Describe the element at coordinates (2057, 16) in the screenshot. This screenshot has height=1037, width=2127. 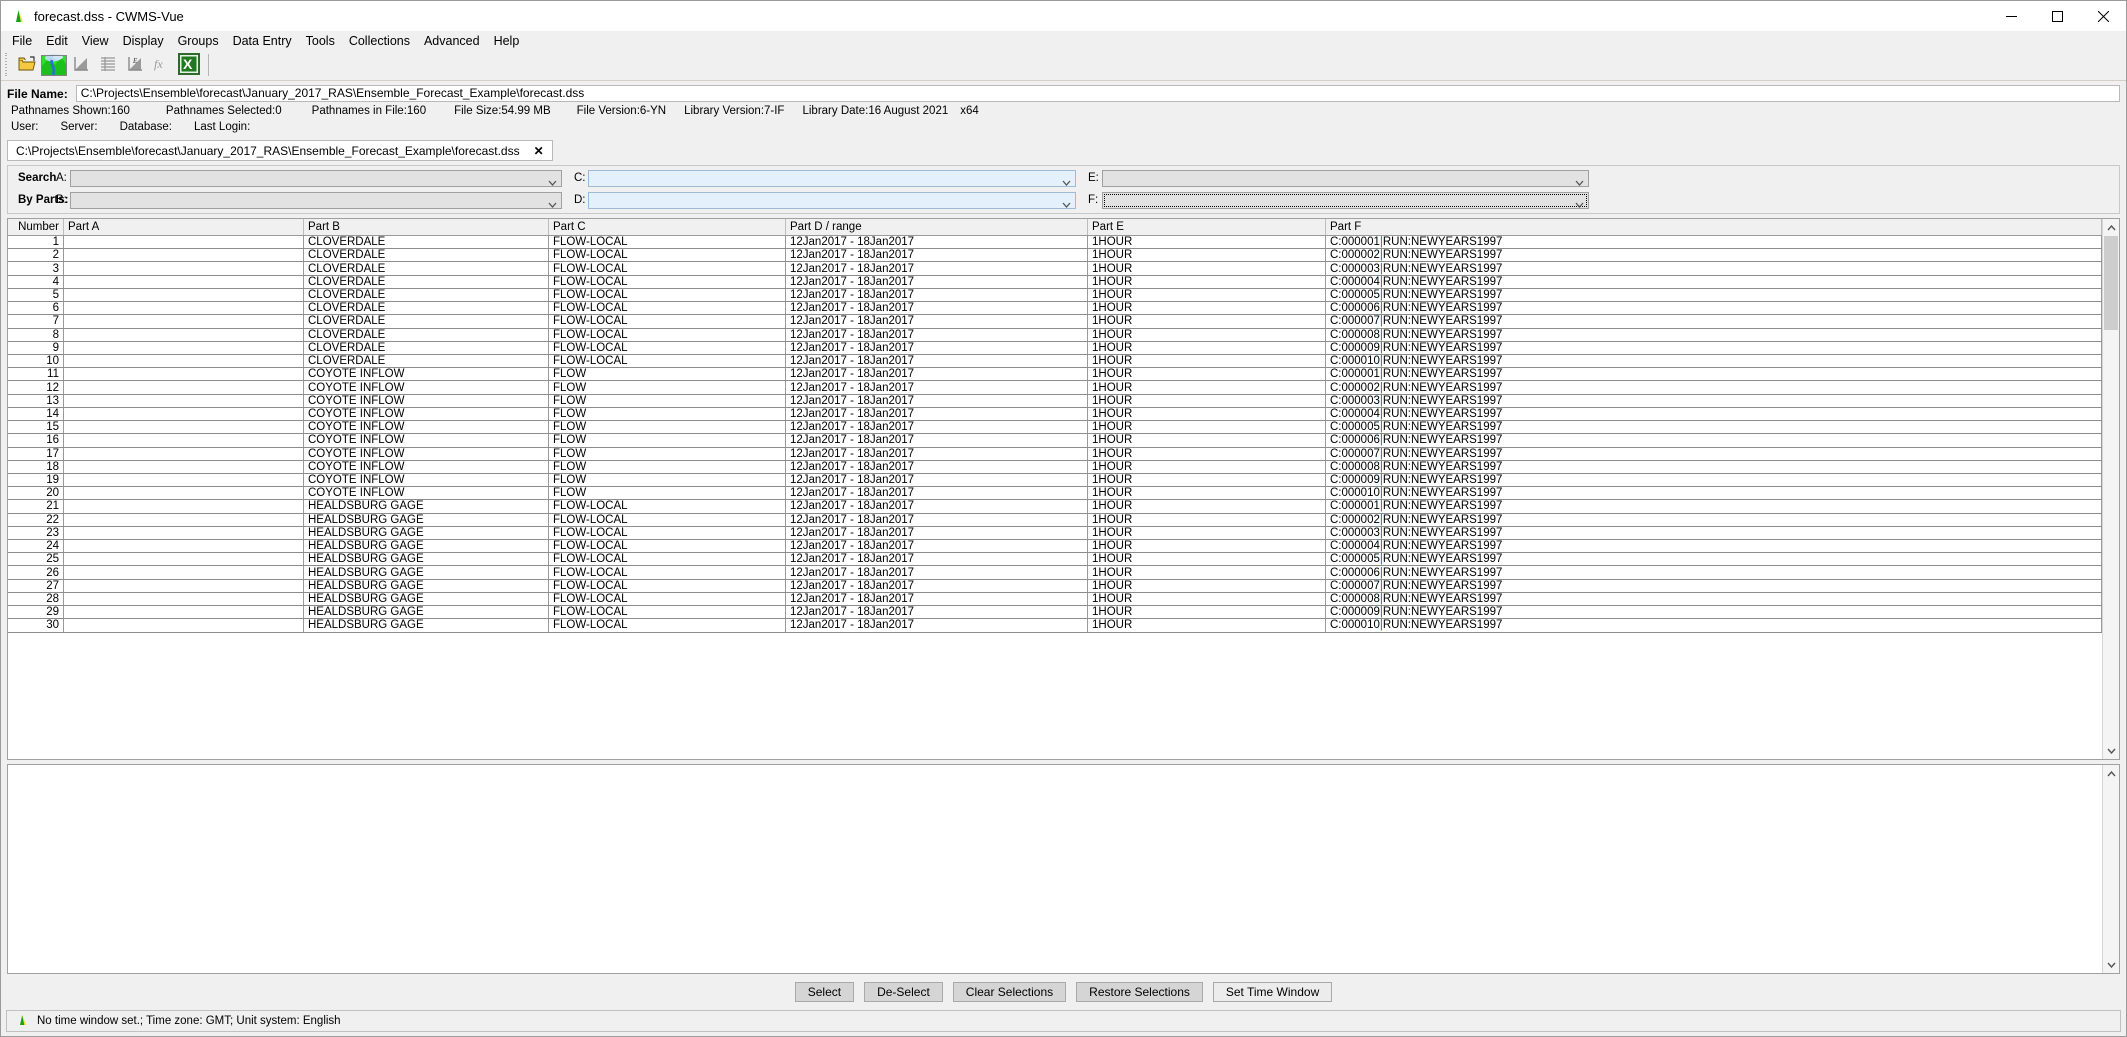
I see `maximize-button` at that location.